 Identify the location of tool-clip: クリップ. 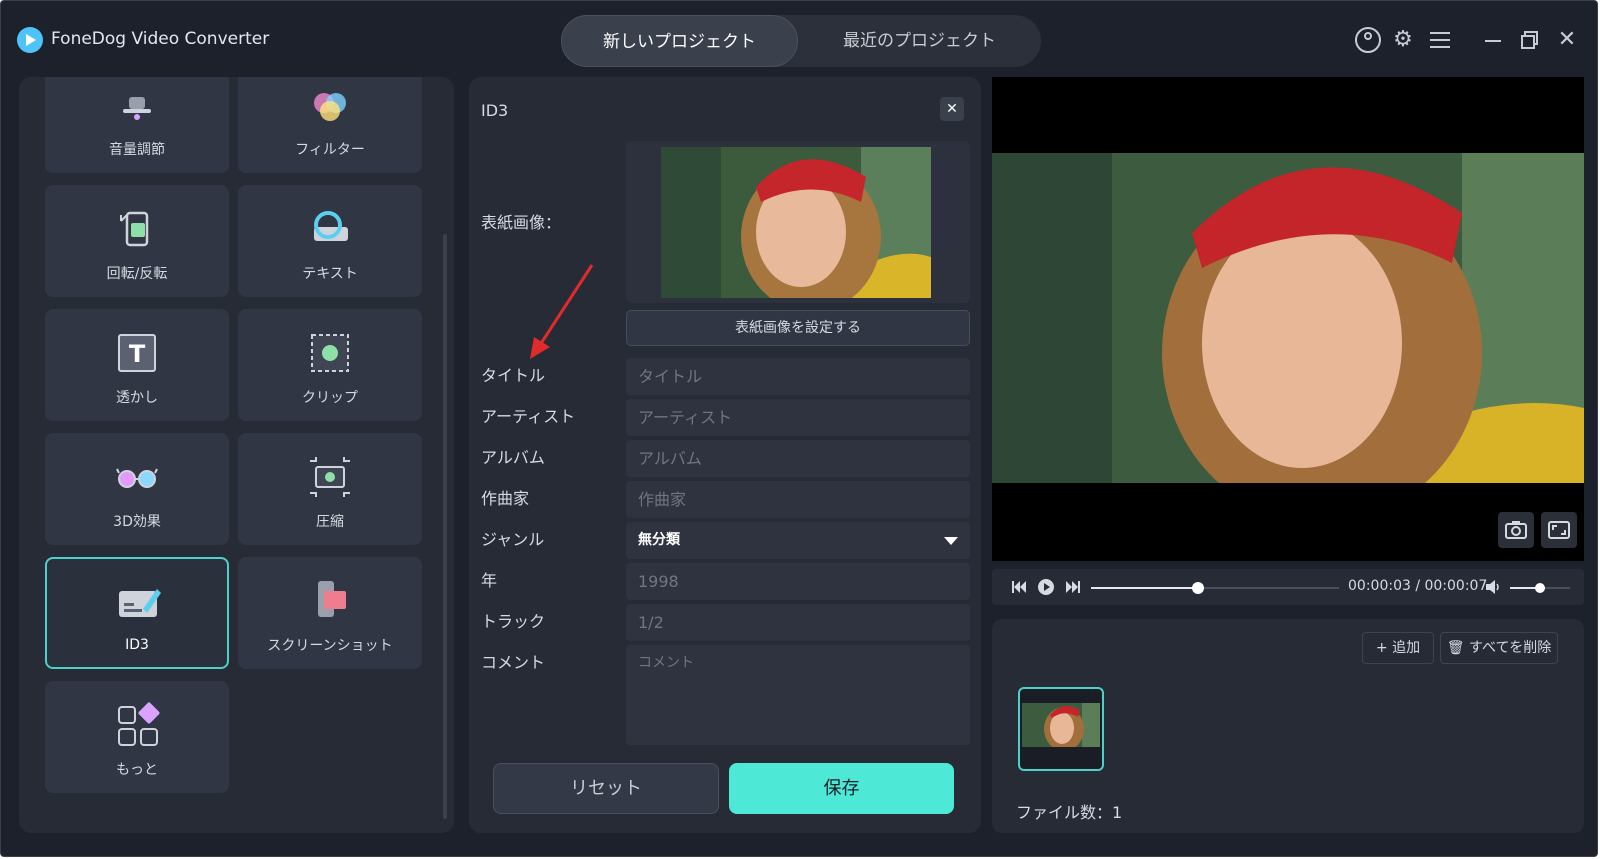
(330, 365).